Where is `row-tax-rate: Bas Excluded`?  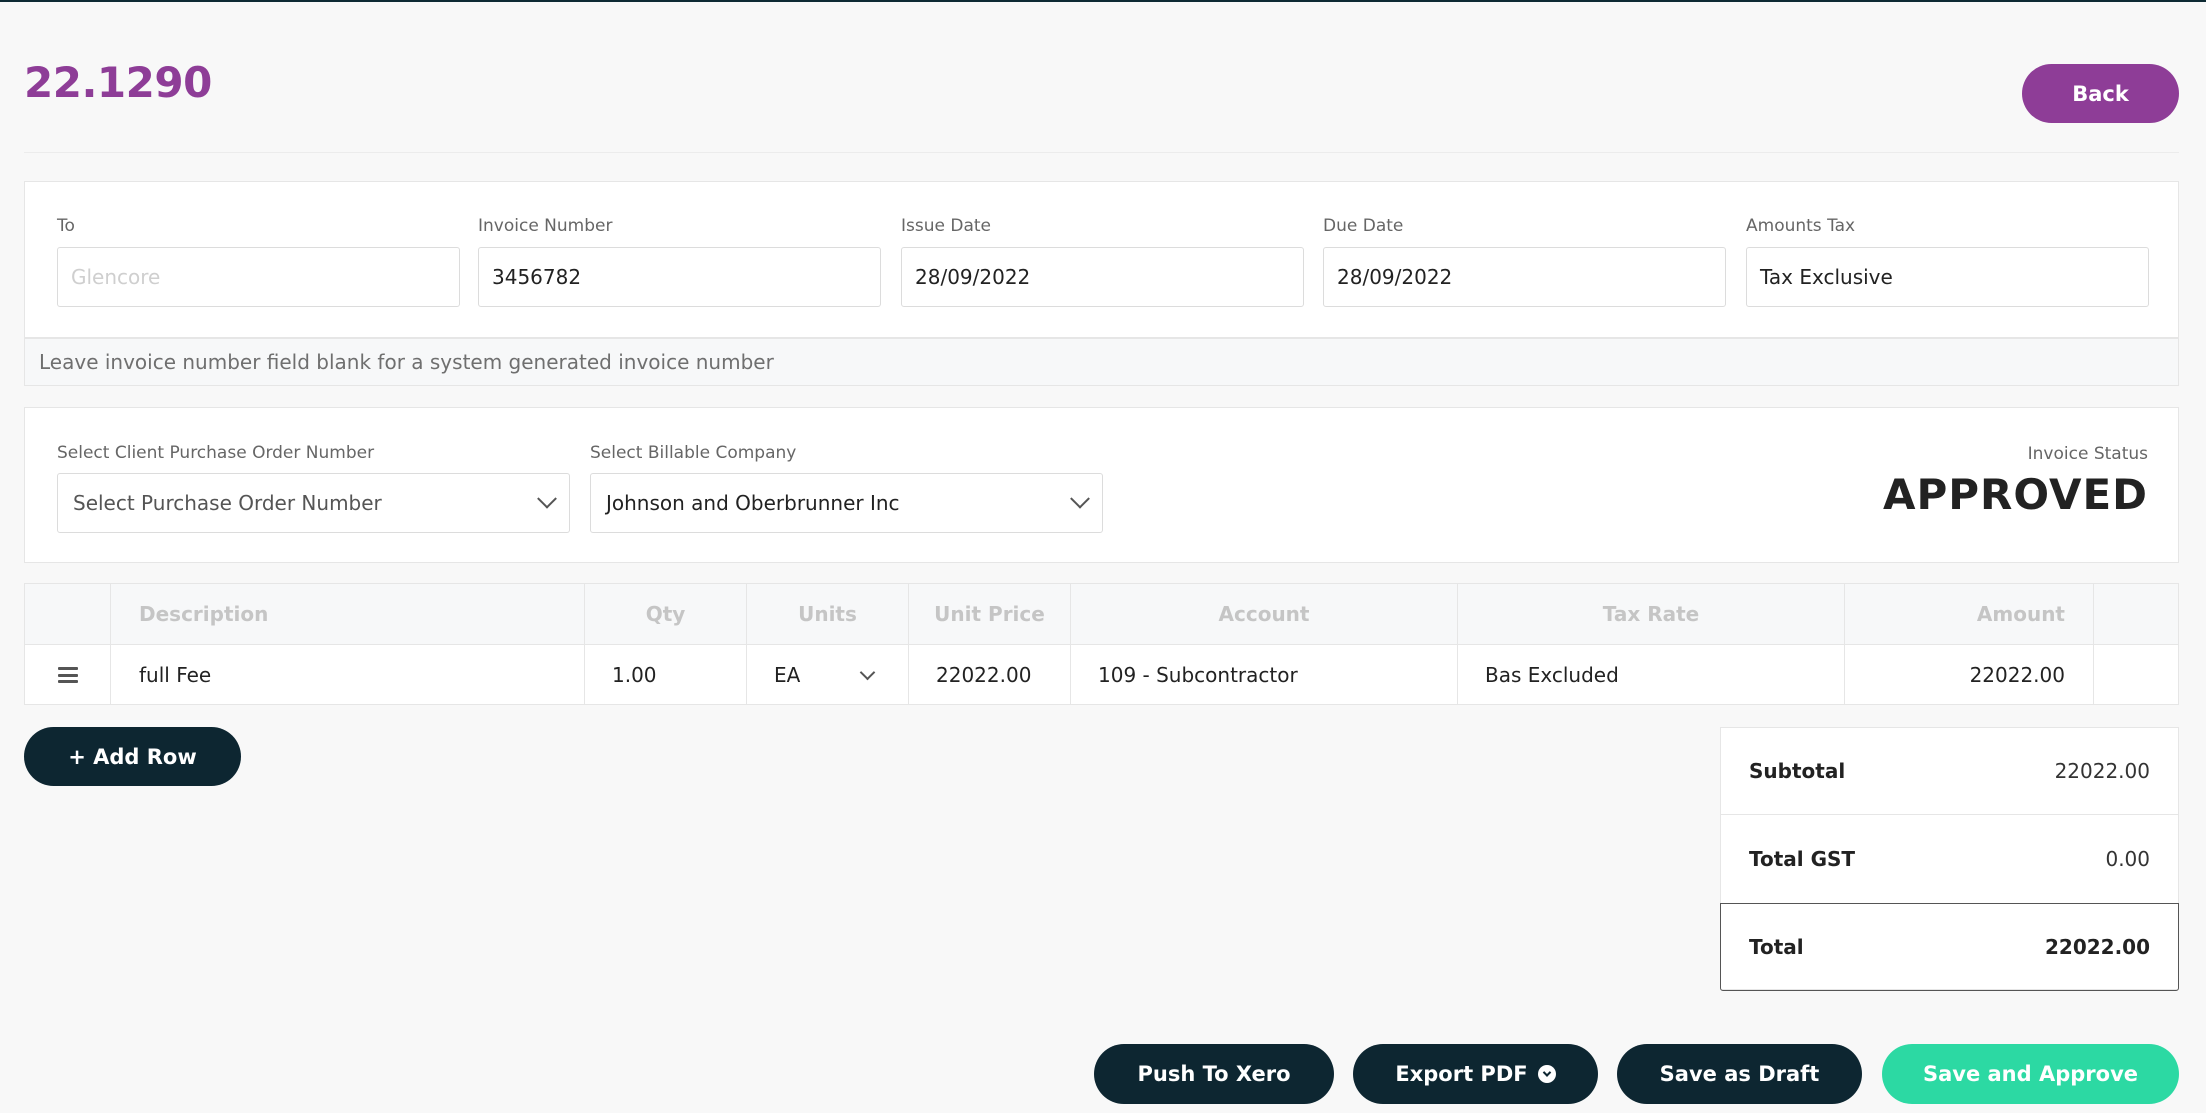 row-tax-rate: Bas Excluded is located at coordinates (1651, 675).